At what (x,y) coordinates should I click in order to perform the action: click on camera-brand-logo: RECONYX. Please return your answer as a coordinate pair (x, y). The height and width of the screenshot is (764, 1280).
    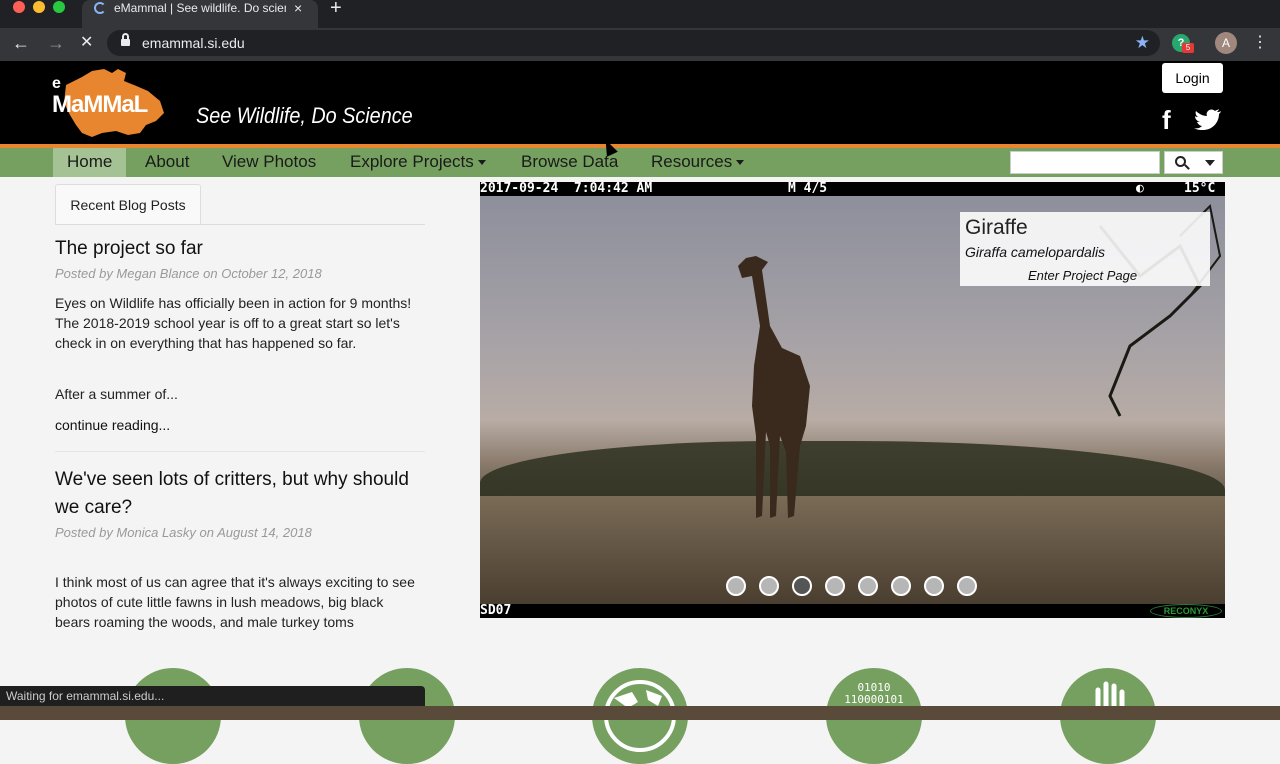
    Looking at the image, I should click on (1186, 611).